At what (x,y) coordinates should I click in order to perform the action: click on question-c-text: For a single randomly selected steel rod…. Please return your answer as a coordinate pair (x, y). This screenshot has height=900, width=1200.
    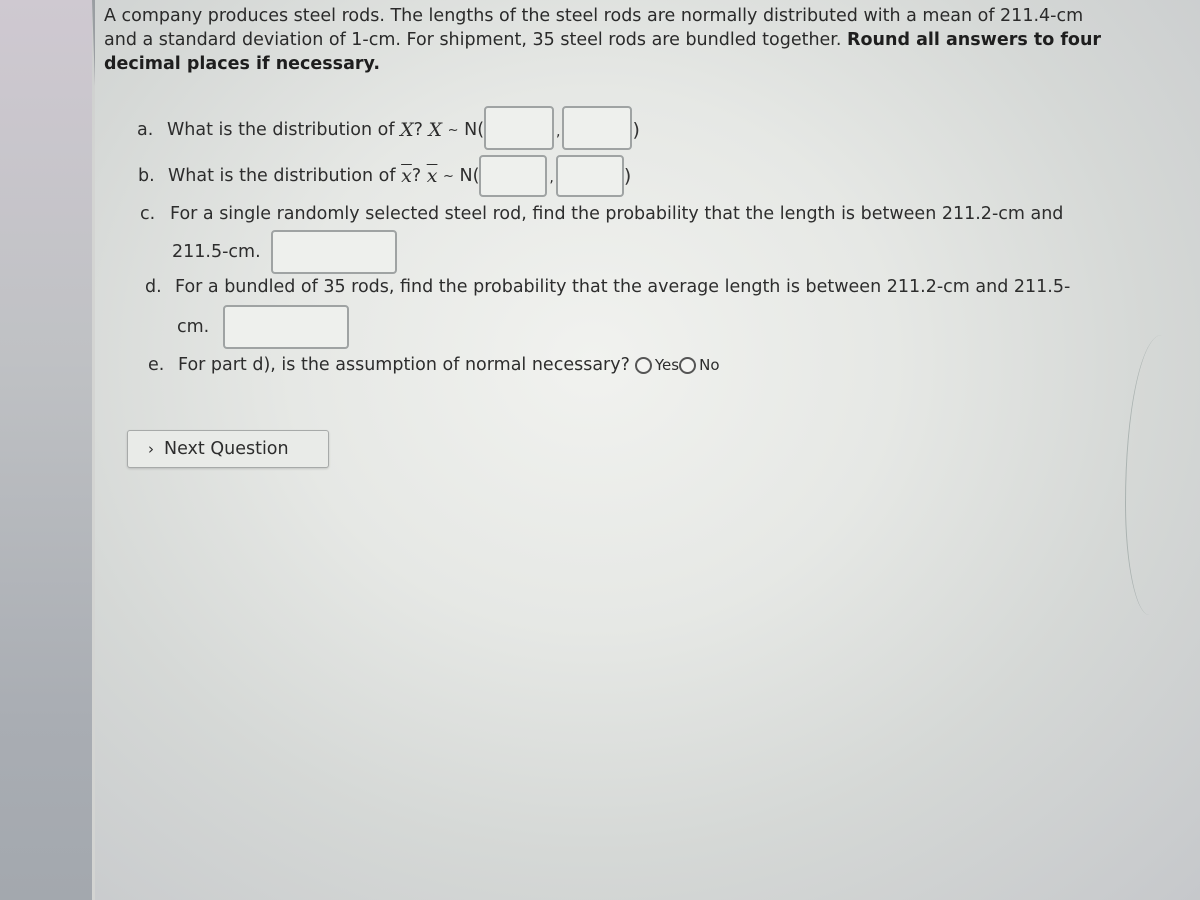
    Looking at the image, I should click on (617, 214).